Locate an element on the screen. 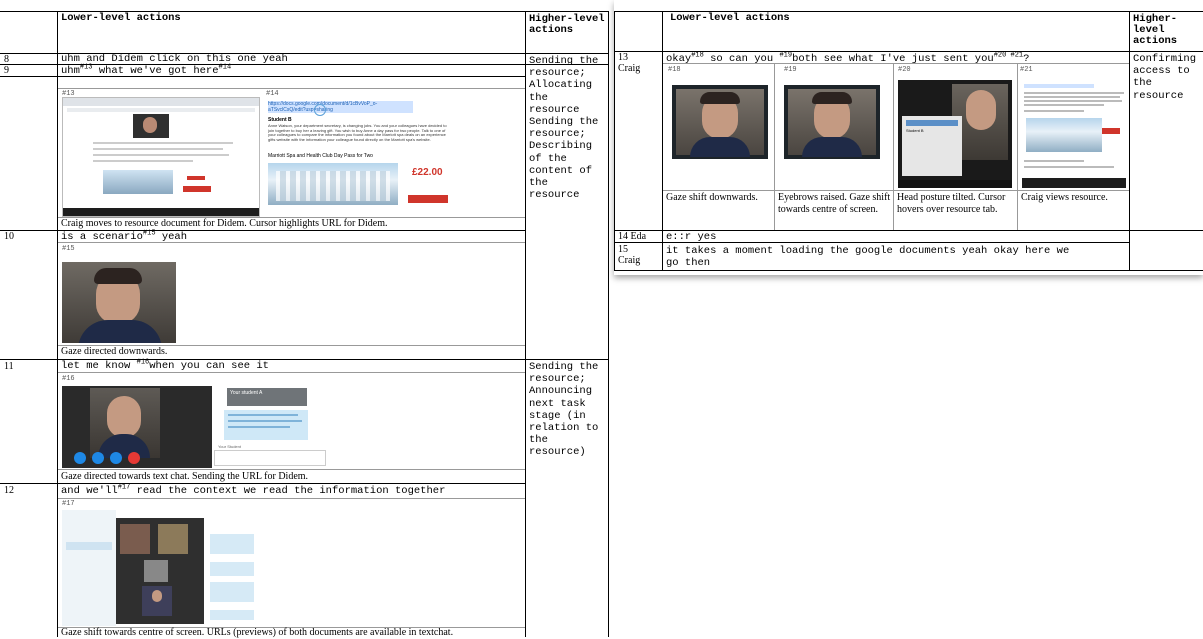 This screenshot has width=1203, height=639. figure-id-19: #19 is located at coordinates (790, 70).